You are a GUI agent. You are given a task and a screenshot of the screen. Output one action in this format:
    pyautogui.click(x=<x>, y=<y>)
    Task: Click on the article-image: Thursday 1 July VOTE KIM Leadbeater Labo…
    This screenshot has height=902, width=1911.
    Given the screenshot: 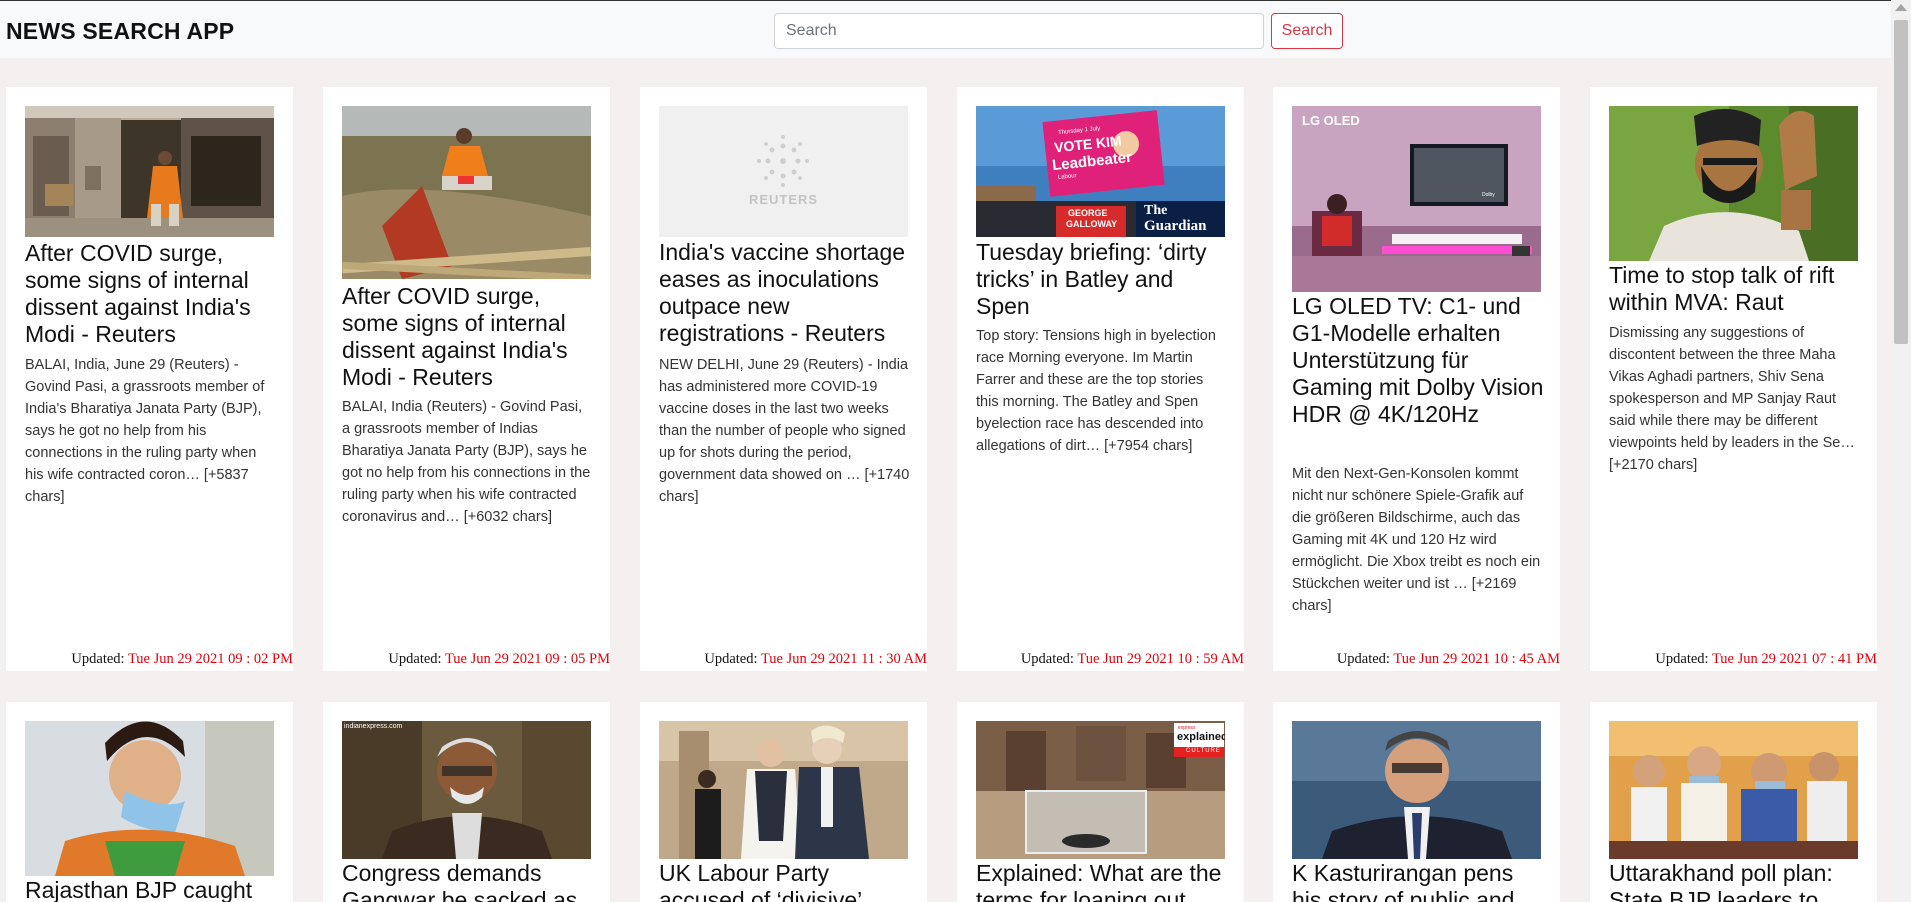 What is the action you would take?
    pyautogui.click(x=1100, y=171)
    